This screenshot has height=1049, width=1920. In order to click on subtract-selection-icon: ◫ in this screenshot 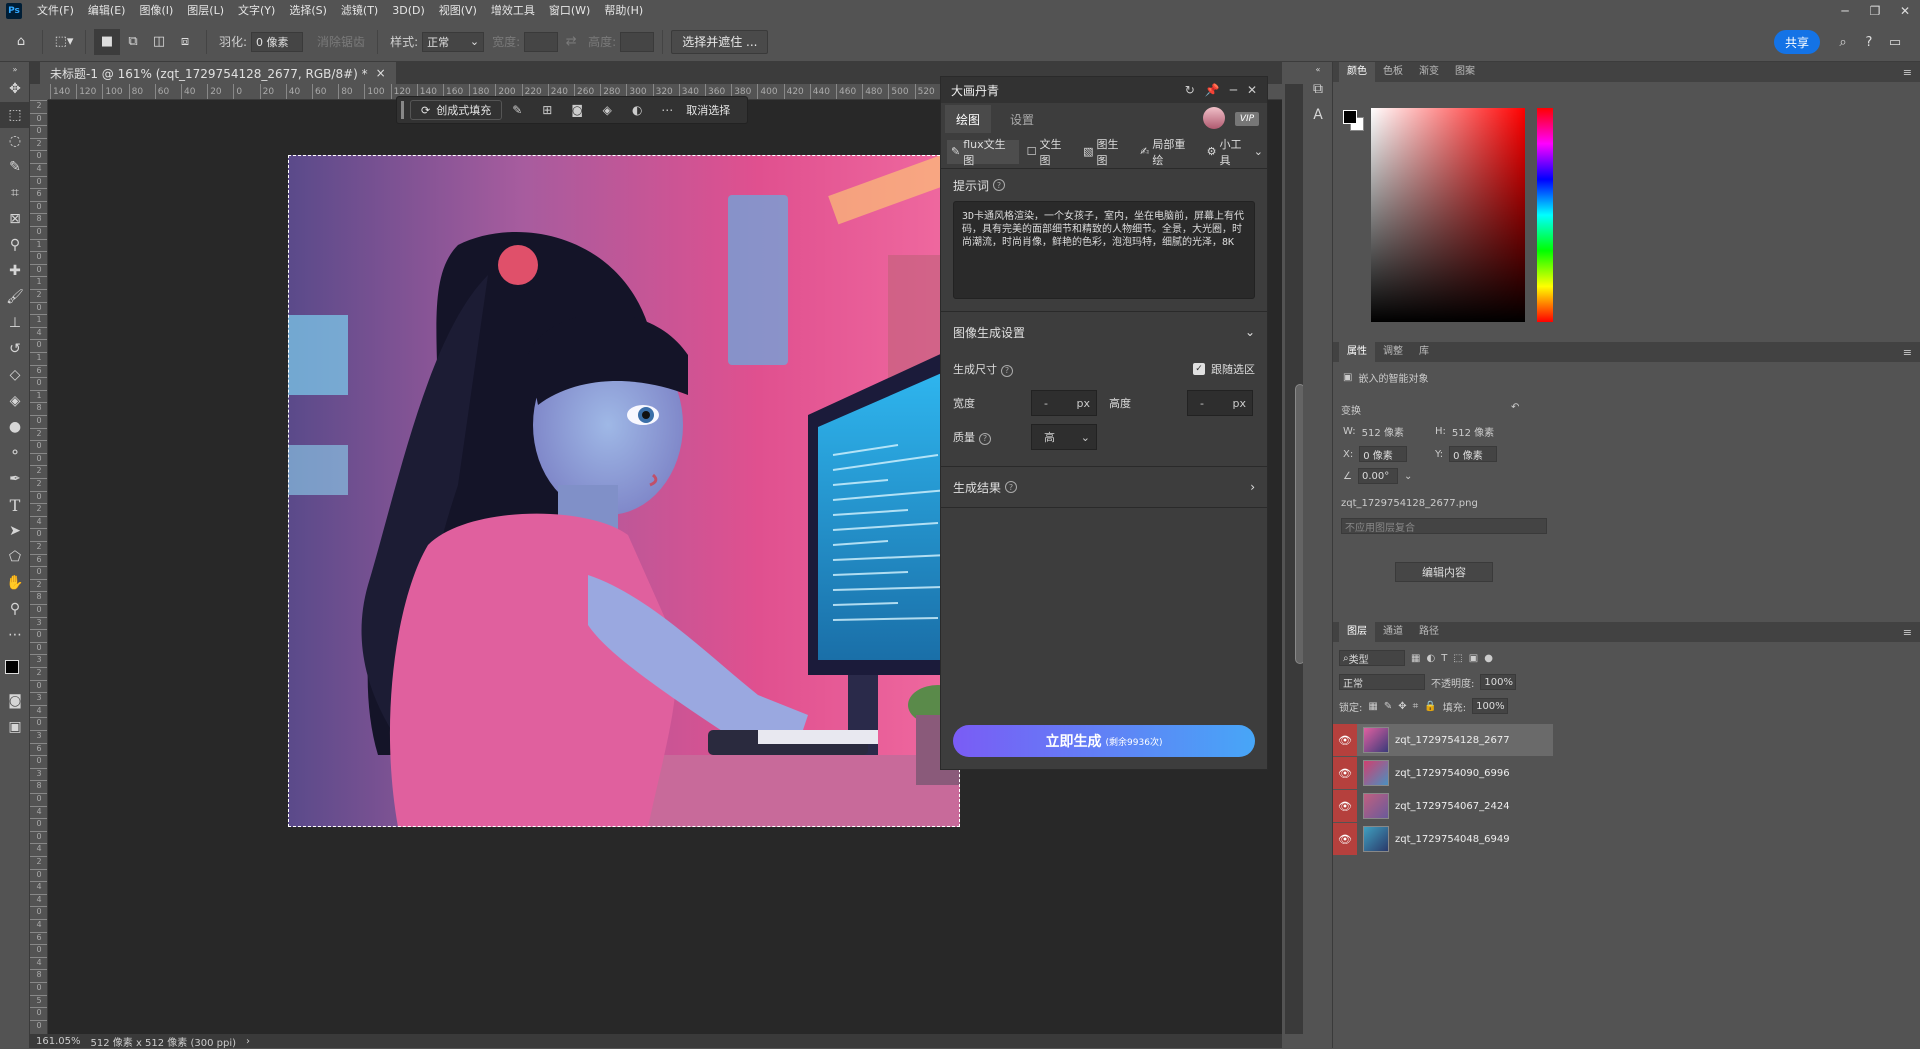, I will do `click(159, 42)`.